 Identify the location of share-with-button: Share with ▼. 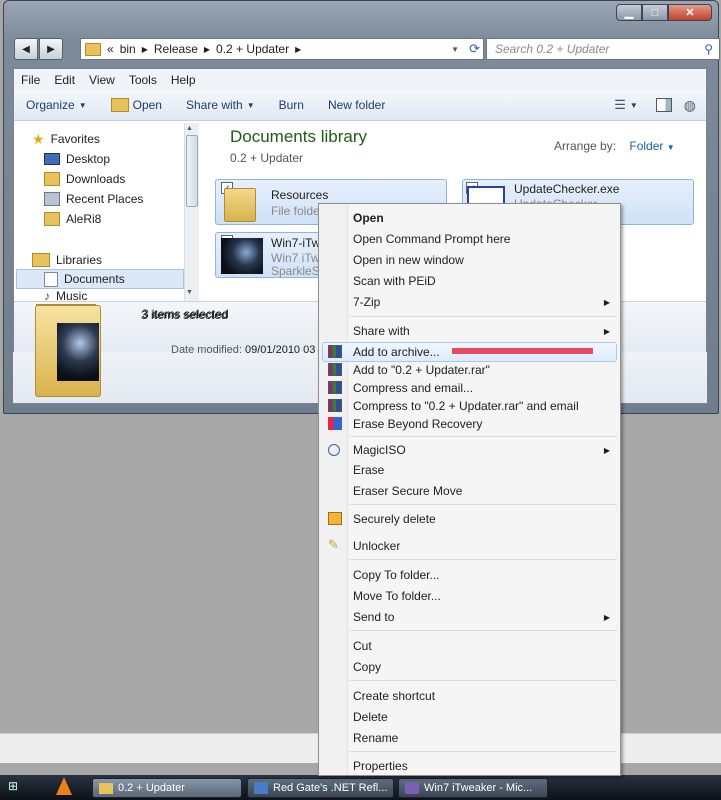
(220, 105).